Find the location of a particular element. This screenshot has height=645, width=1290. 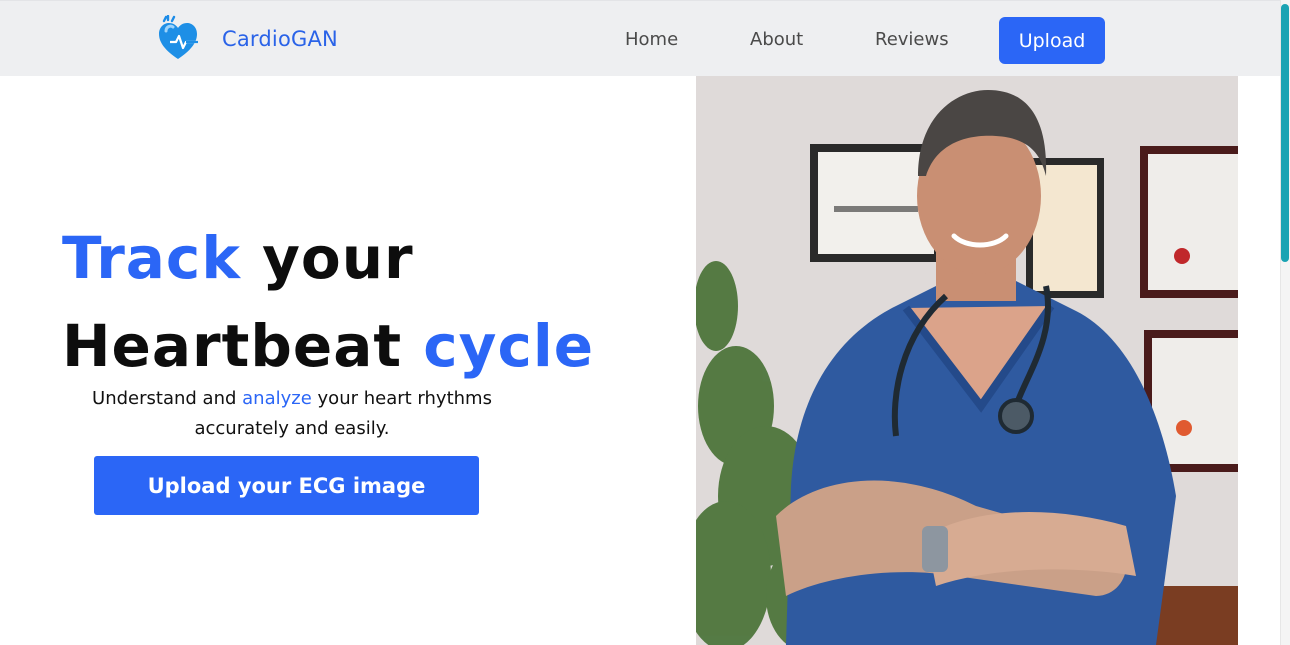

nav-home-link: Home is located at coordinates (651, 39).